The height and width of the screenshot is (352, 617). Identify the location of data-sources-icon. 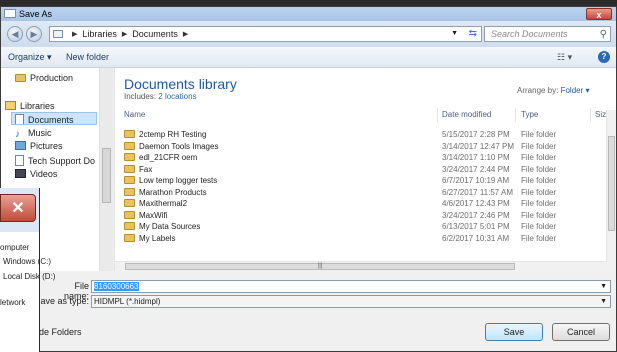
(129, 226).